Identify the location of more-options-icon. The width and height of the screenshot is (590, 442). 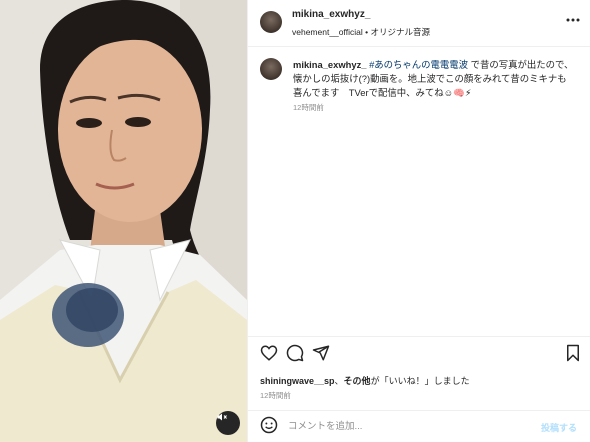
(573, 20).